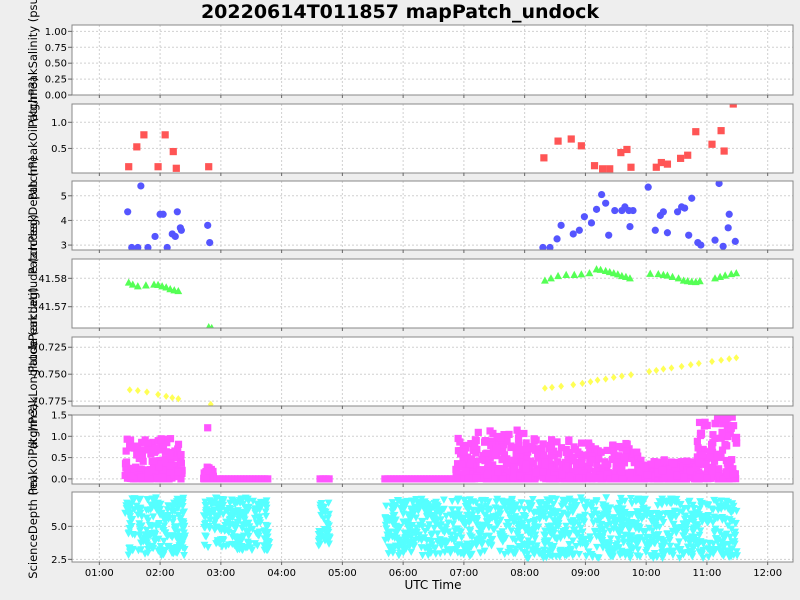 Image resolution: width=800 pixels, height=600 pixels. I want to click on y-tick-label: 3, so click(64, 246).